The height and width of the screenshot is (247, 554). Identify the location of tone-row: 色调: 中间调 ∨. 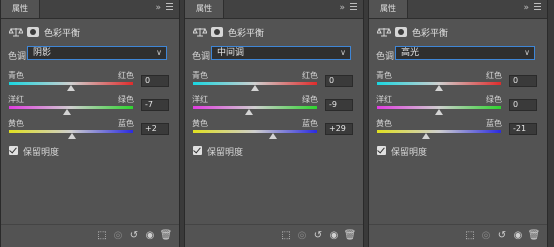
(274, 54).